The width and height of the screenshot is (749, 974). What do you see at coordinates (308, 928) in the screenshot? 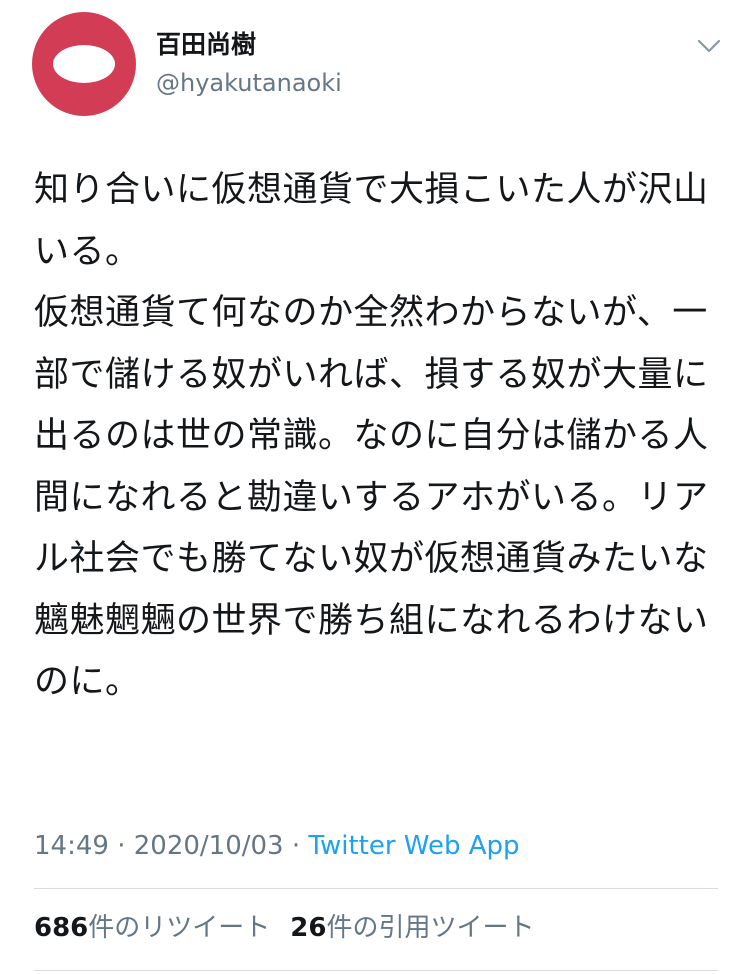
I see `quotes-count: 26` at bounding box center [308, 928].